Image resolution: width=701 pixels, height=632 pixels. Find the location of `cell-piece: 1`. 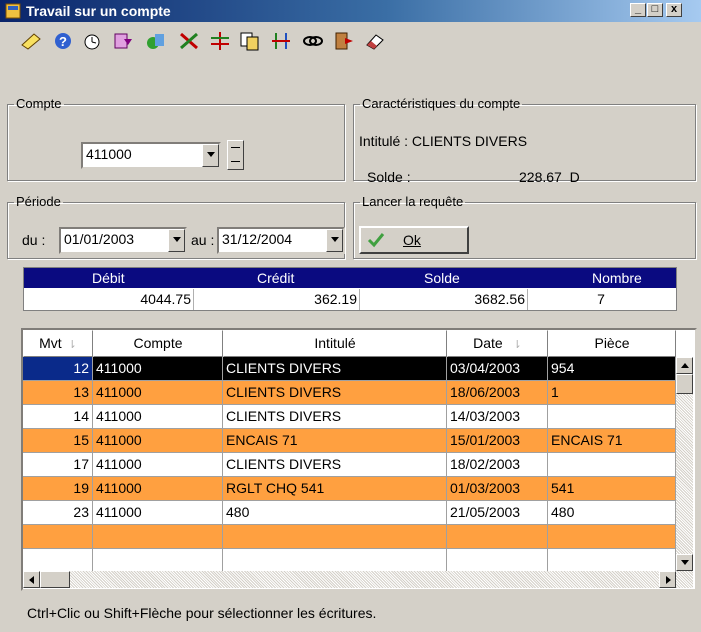

cell-piece: 1 is located at coordinates (612, 393).